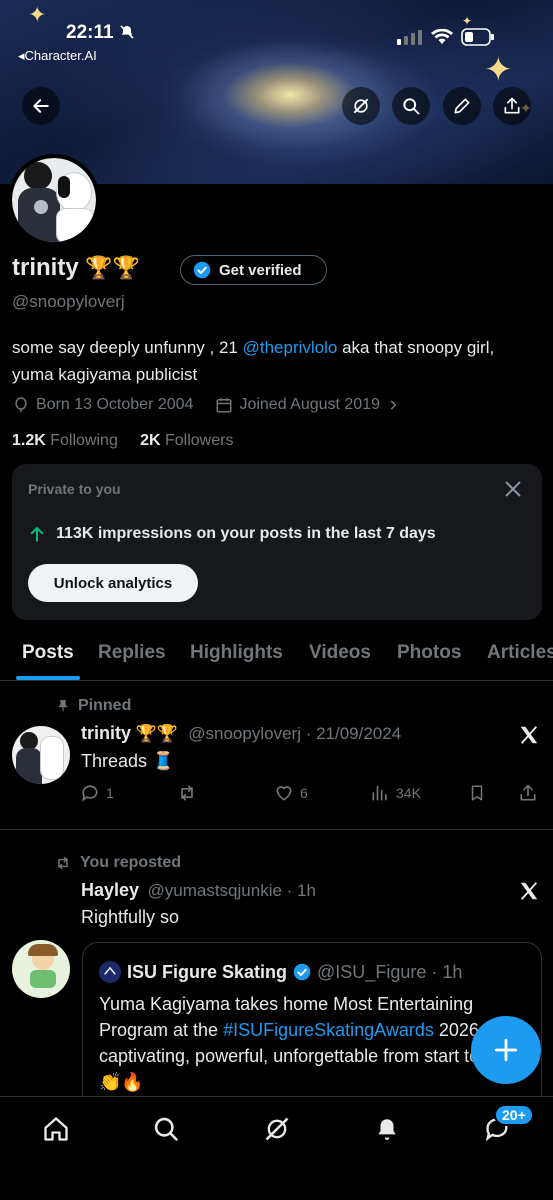  I want to click on nav-search, so click(166, 1129).